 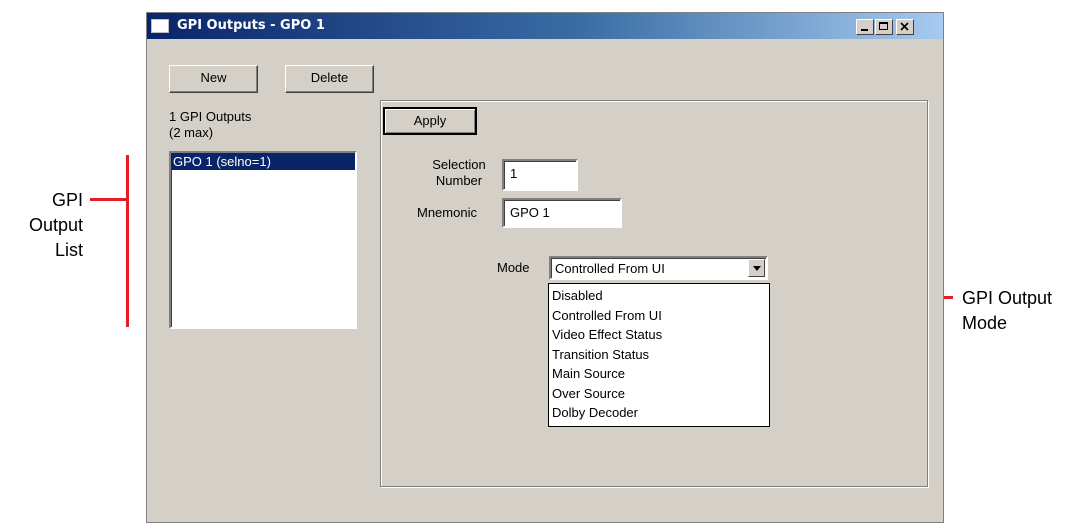 What do you see at coordinates (459, 180) in the screenshot?
I see `selection-number-label-line2: Number` at bounding box center [459, 180].